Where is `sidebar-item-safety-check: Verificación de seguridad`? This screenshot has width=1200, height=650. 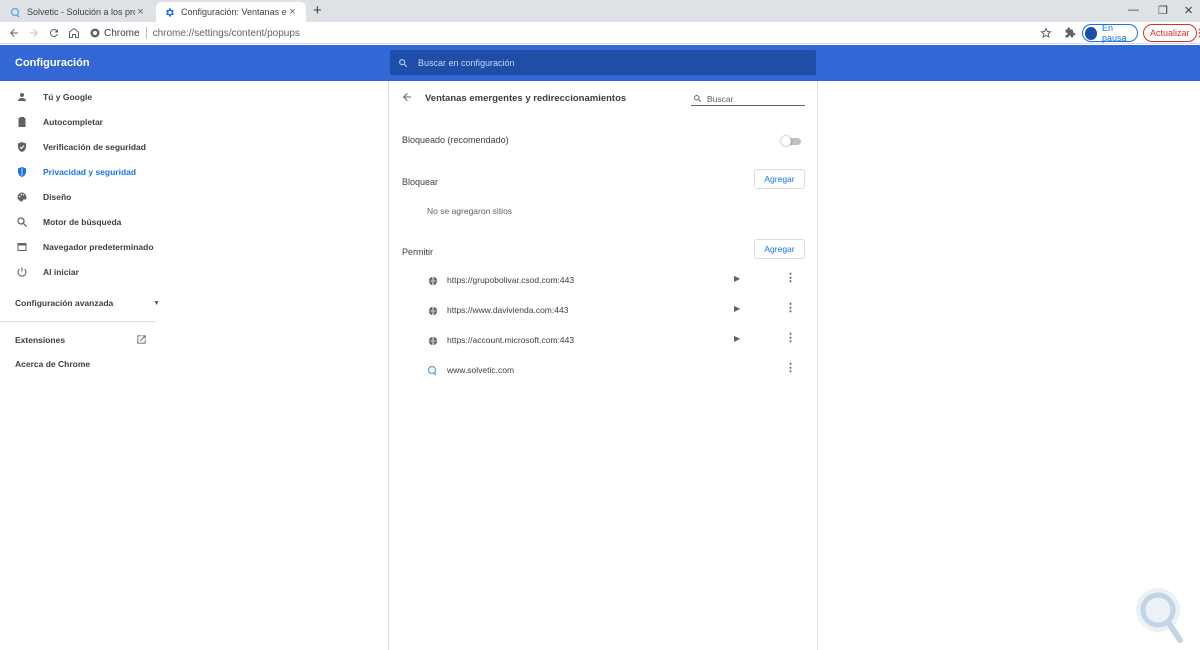
sidebar-item-safety-check: Verificación de seguridad is located at coordinates (80, 147).